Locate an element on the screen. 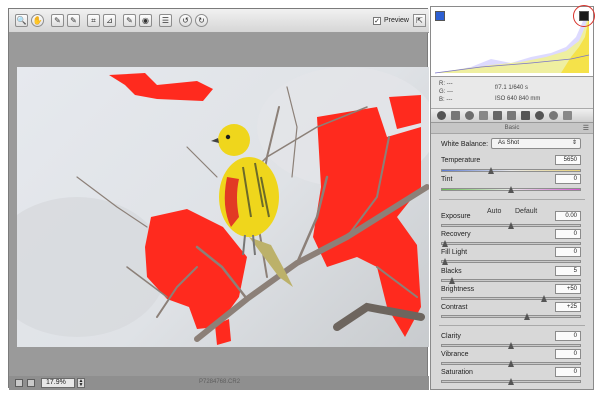 This screenshot has width=600, height=401. panel-tabs is located at coordinates (512, 116).